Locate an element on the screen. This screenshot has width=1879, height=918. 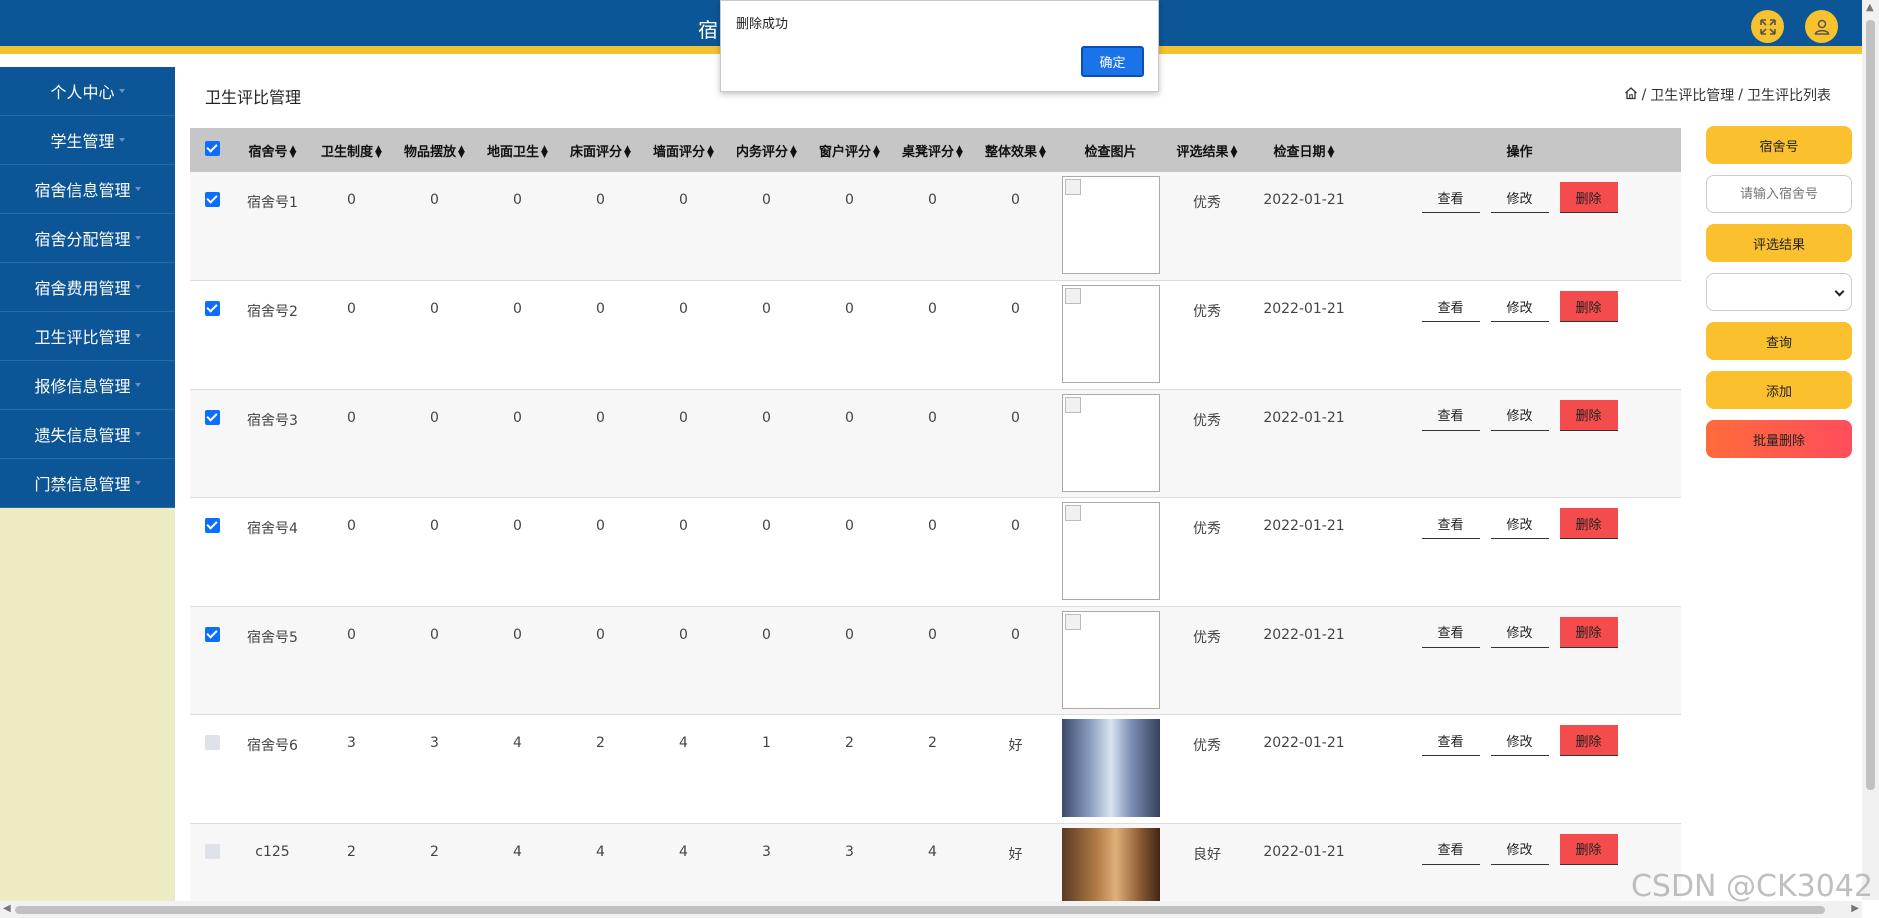
query-button: 查询 is located at coordinates (1779, 341).